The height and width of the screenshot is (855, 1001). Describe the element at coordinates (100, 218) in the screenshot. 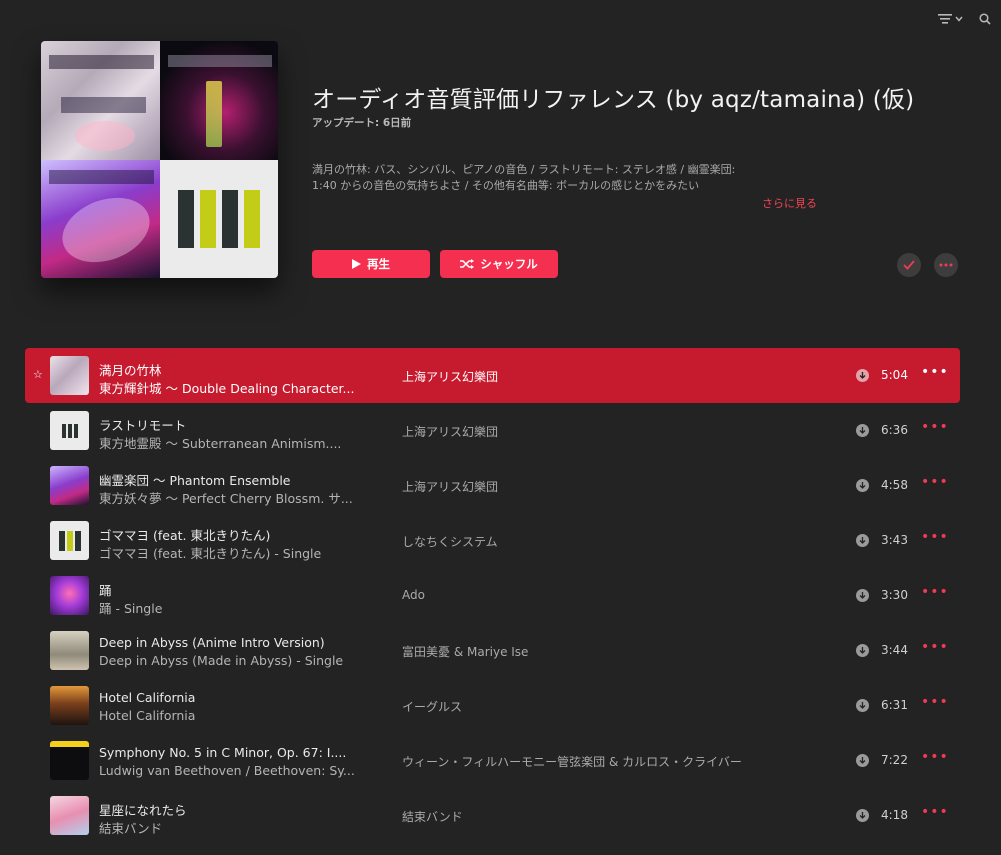

I see `cover-art-perfect-cherry-blossom` at that location.